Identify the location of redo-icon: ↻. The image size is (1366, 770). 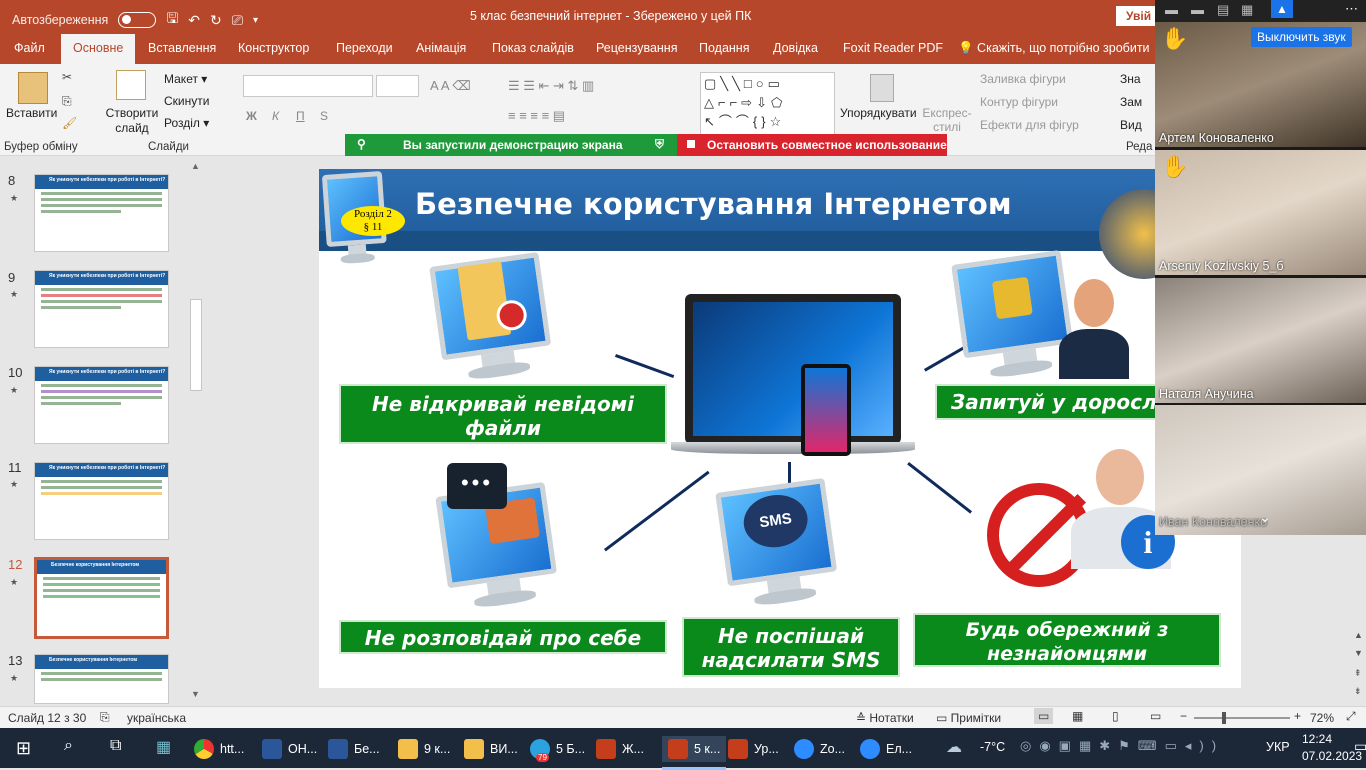
(216, 20).